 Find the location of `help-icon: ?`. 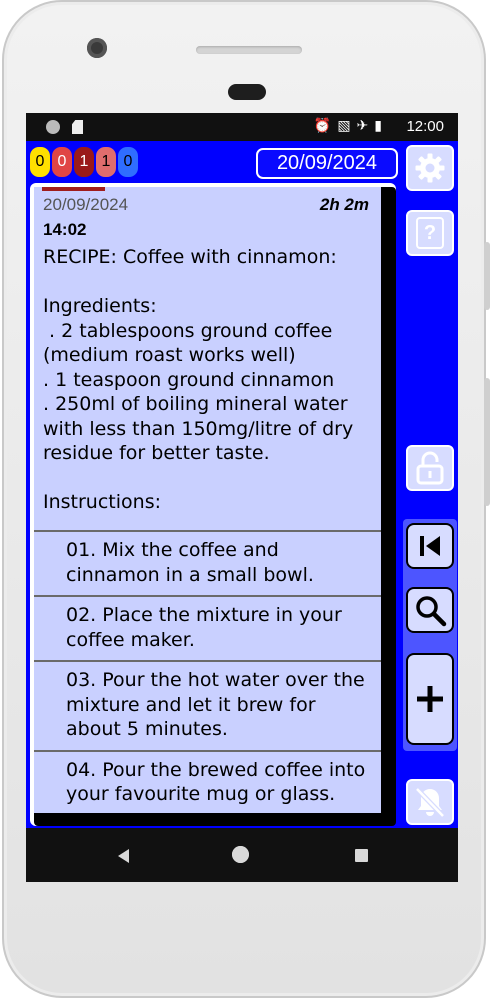

help-icon: ? is located at coordinates (430, 233).